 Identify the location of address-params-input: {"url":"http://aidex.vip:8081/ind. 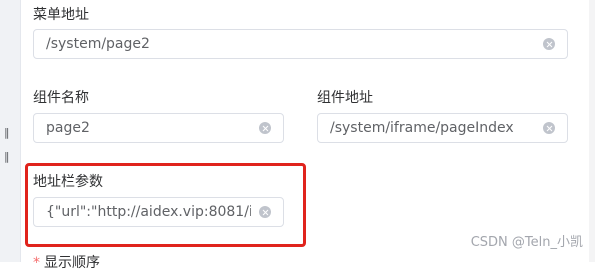
(158, 212).